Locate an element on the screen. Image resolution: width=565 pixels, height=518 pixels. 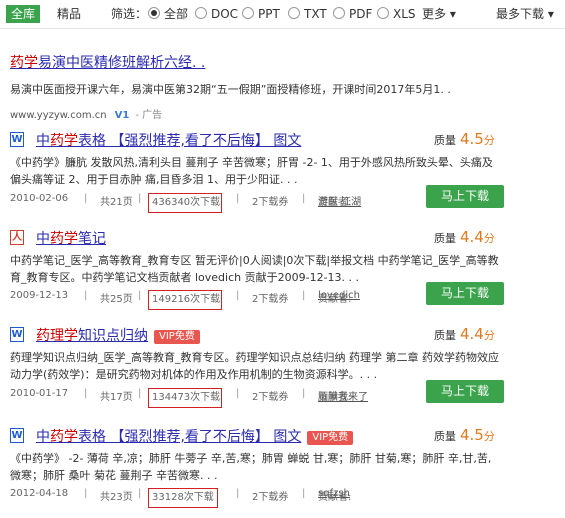
filter-radio-txt: TXT is located at coordinates (307, 14).